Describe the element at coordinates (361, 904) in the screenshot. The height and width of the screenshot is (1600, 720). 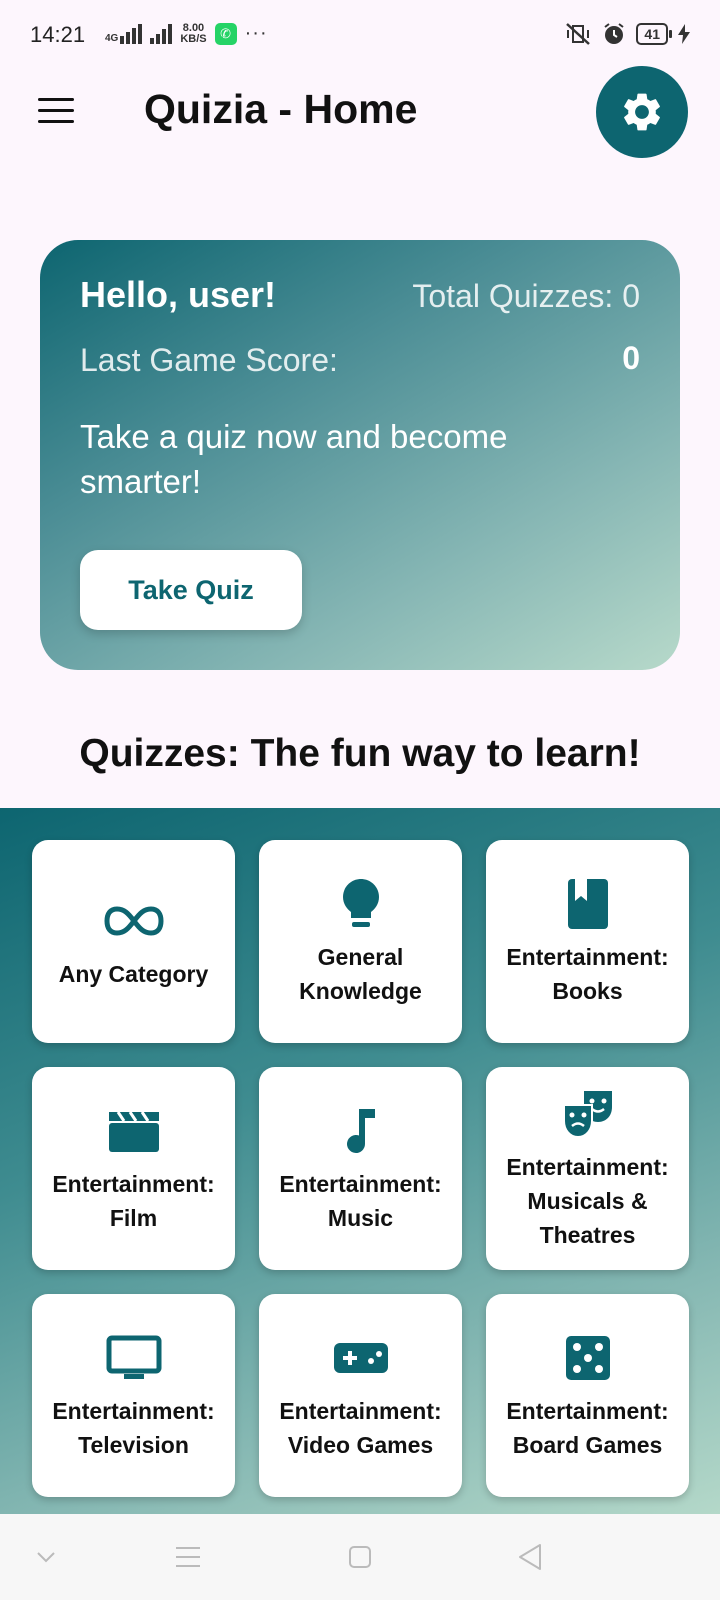
I see `lightbulb-icon` at that location.